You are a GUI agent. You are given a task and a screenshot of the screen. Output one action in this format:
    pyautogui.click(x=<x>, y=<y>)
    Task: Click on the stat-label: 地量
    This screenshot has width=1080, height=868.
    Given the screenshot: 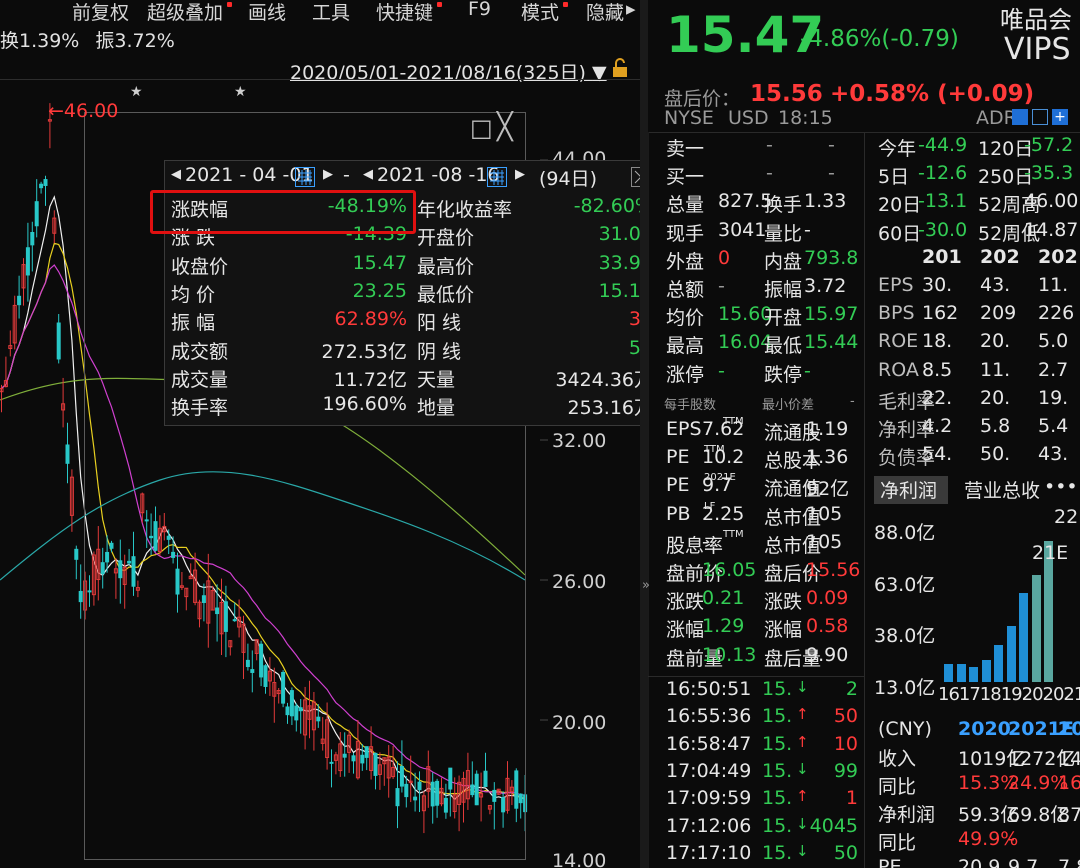 What is the action you would take?
    pyautogui.click(x=436, y=408)
    